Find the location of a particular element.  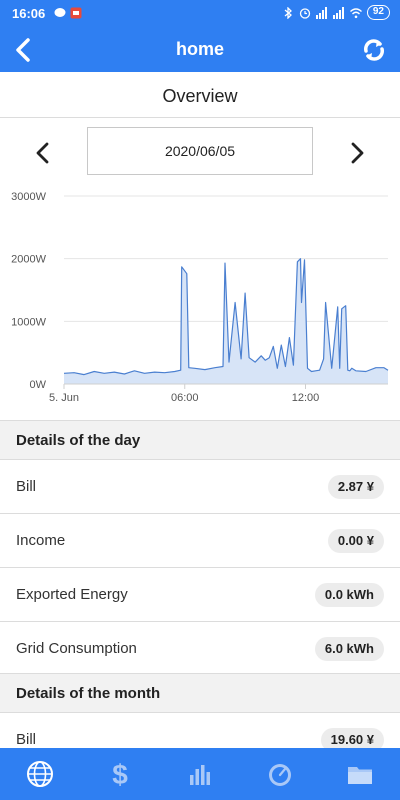

tab-revenue: $ is located at coordinates (120, 774).